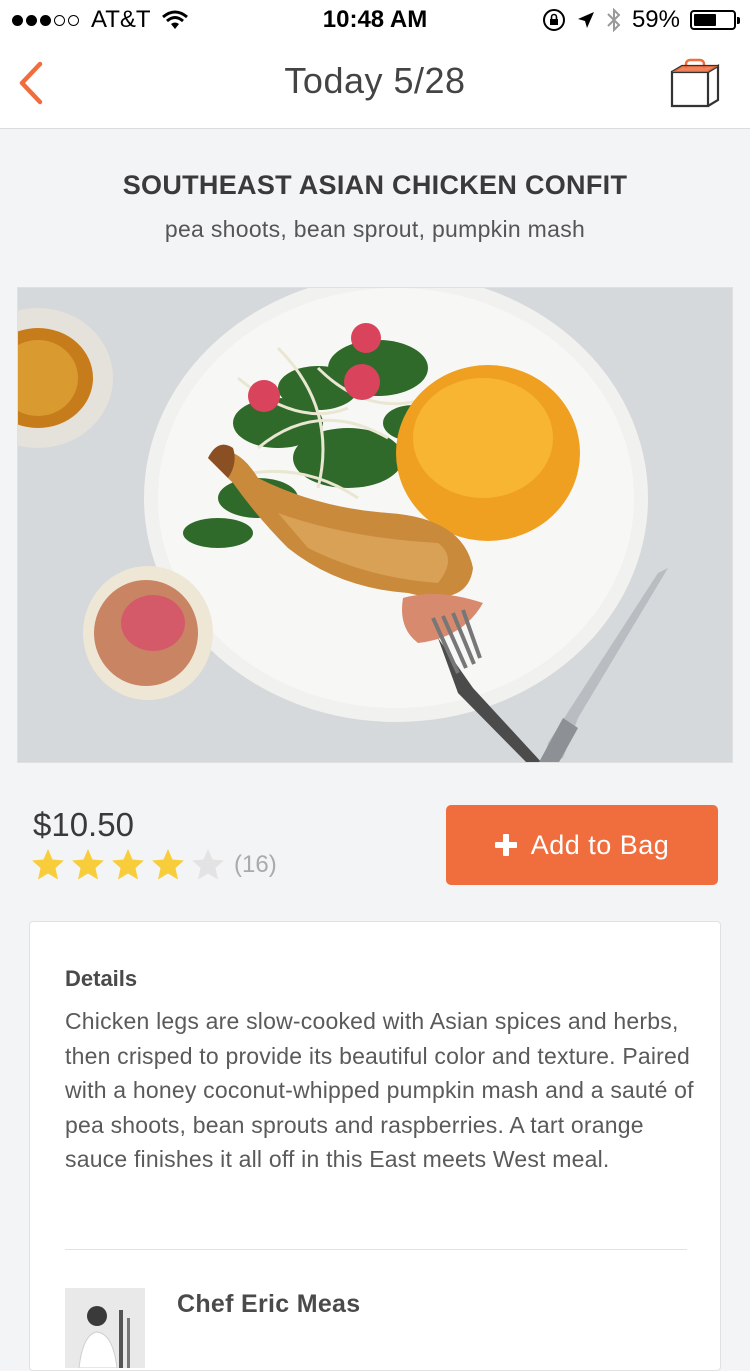 Image resolution: width=750 pixels, height=1371 pixels. What do you see at coordinates (600, 844) in the screenshot?
I see `add-to-bag-label: Add to Bag` at bounding box center [600, 844].